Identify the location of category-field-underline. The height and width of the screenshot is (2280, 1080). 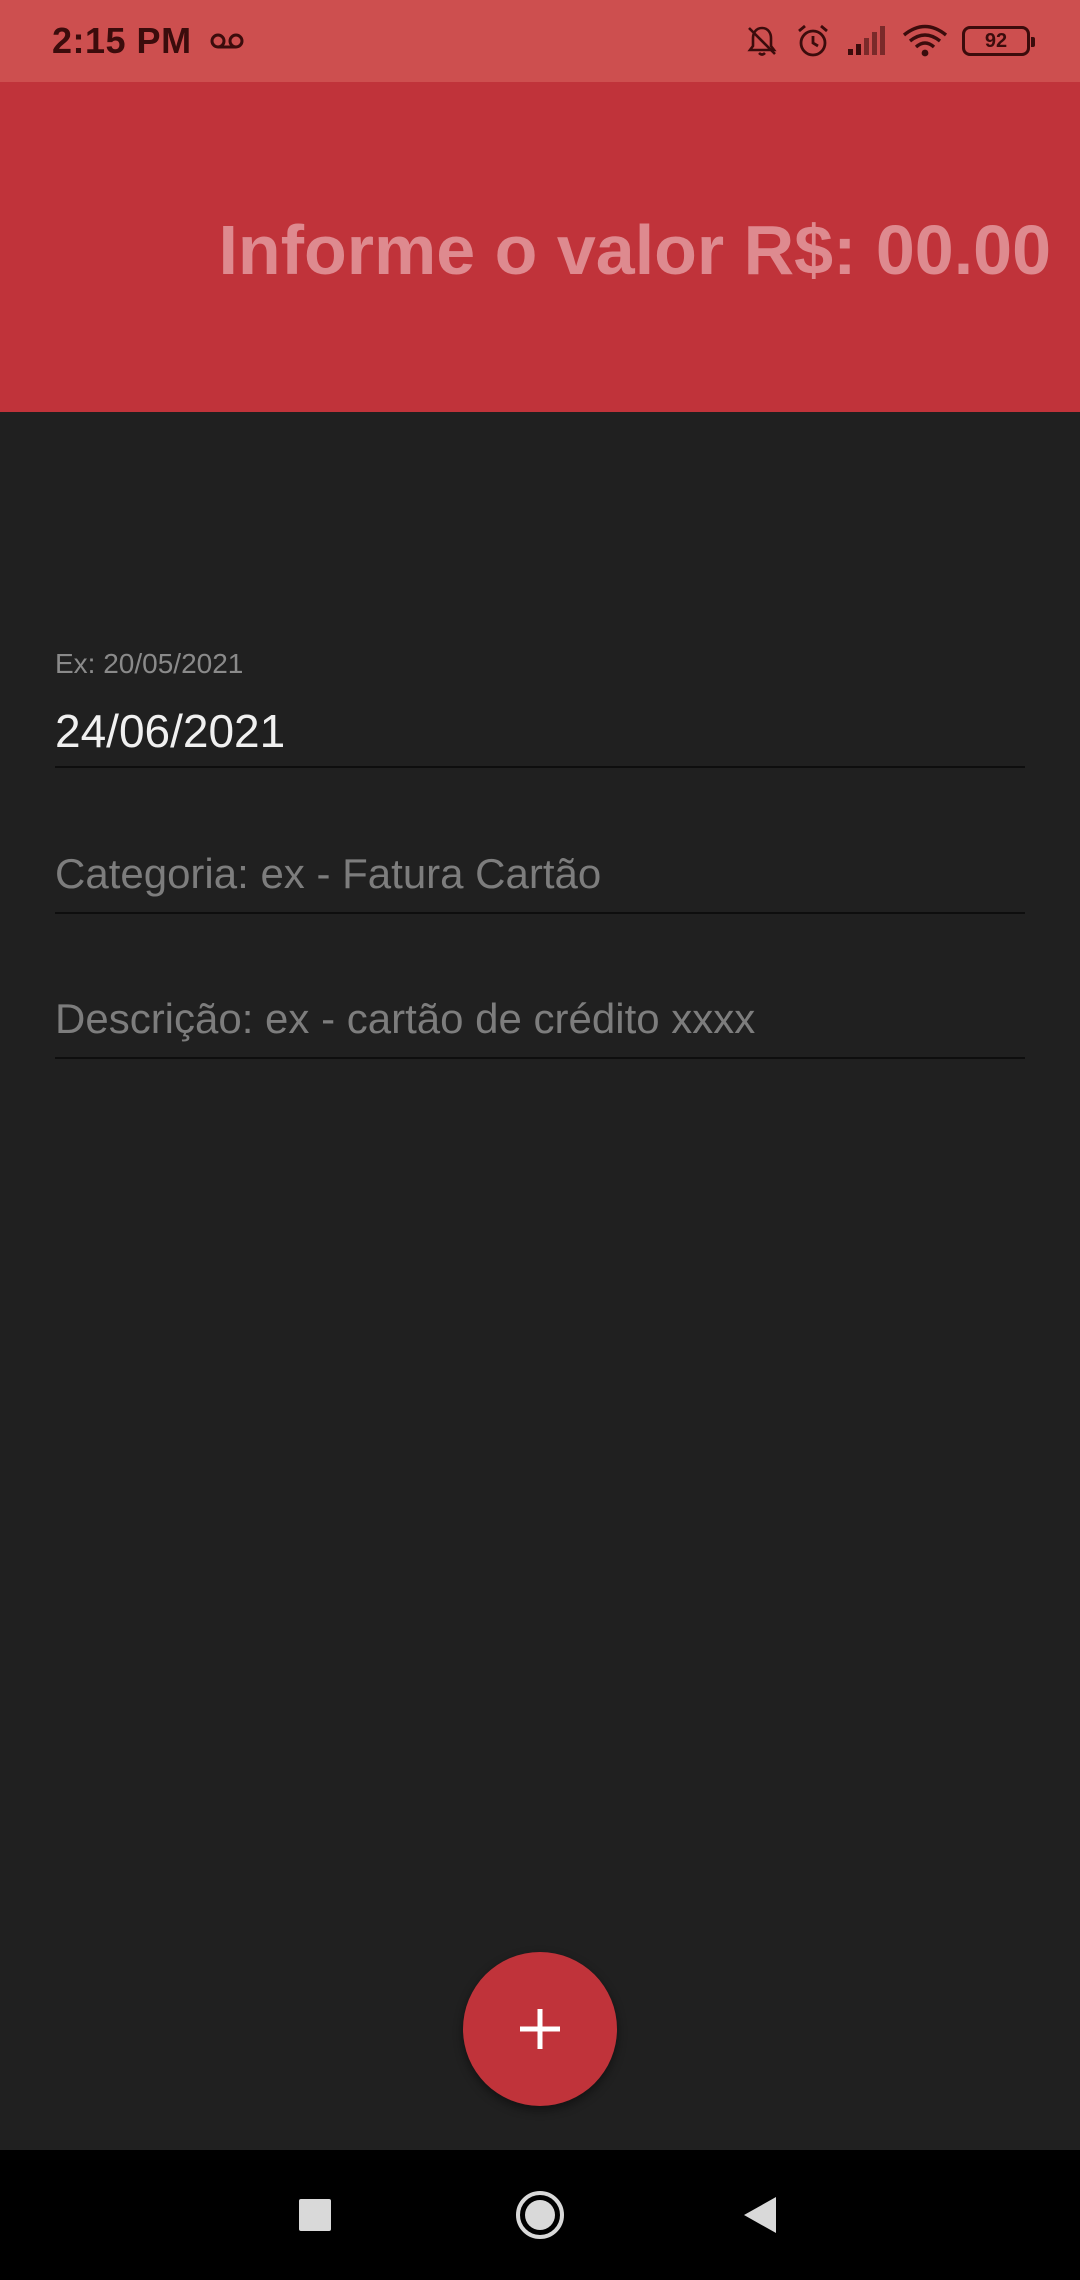
(540, 913).